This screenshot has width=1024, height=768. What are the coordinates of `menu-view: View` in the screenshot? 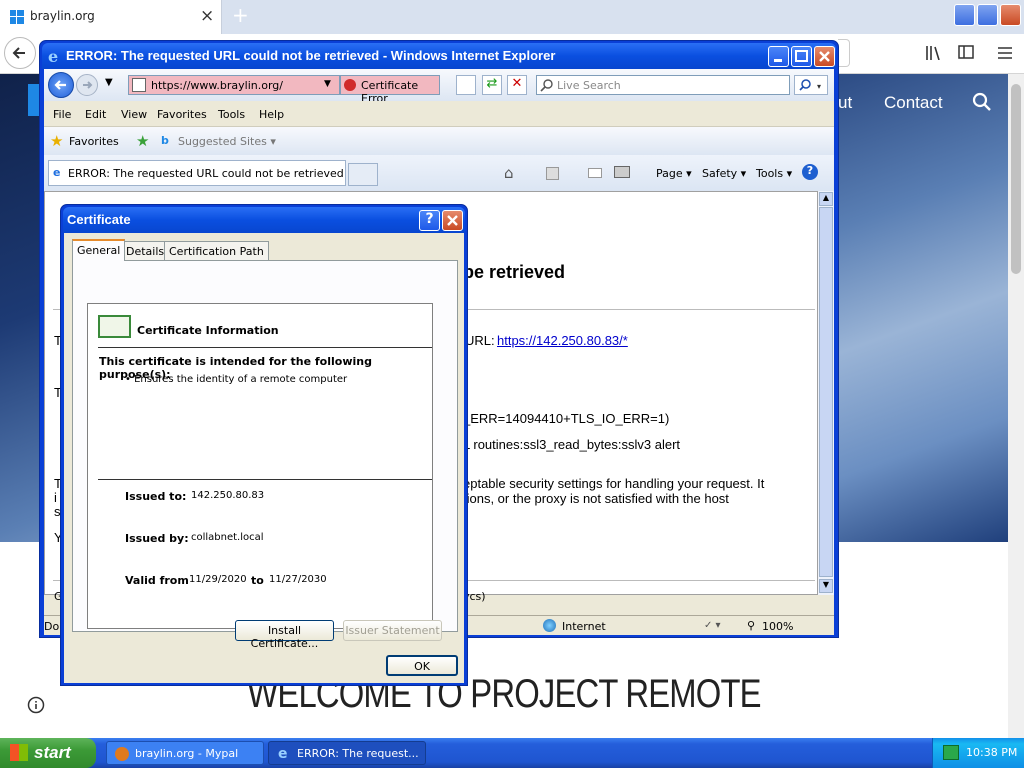 It's located at (134, 114).